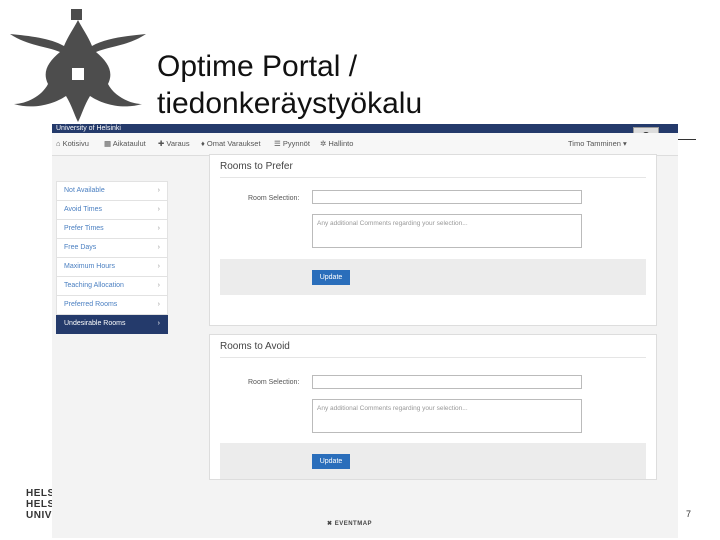 The width and height of the screenshot is (720, 540). What do you see at coordinates (75, 143) in the screenshot?
I see `nav-item-label: Koti­sivu` at bounding box center [75, 143].